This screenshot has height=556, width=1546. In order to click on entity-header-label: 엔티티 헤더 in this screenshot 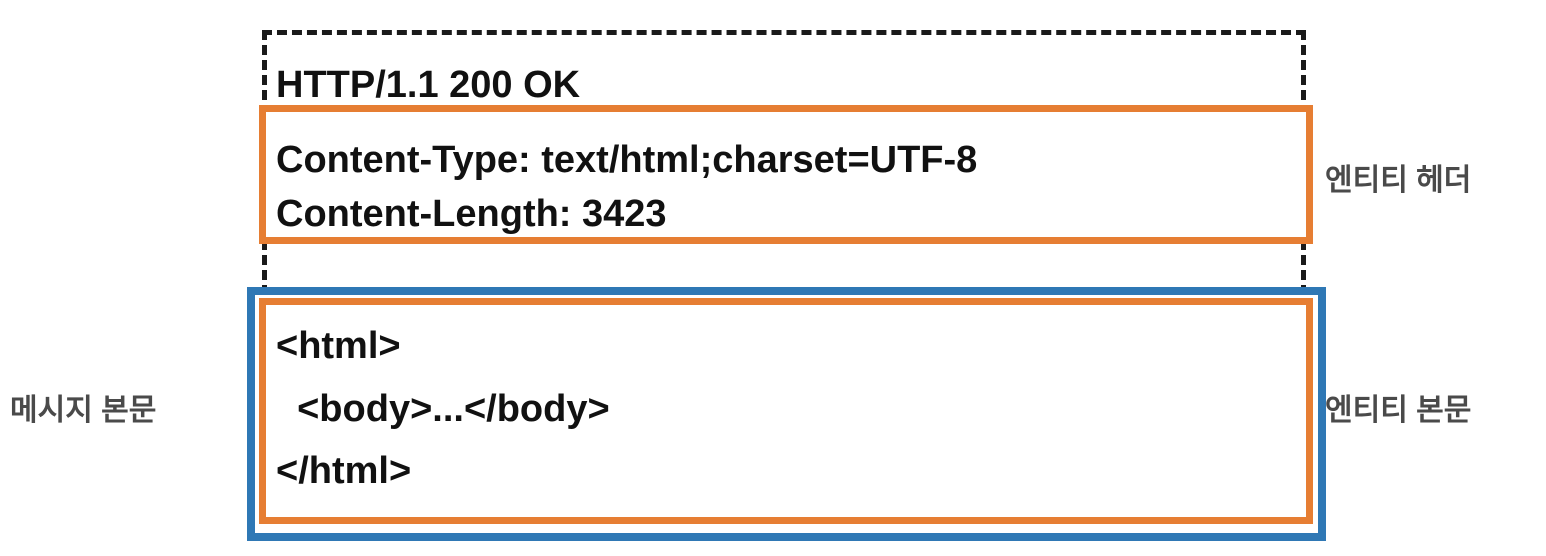, I will do `click(1398, 180)`.